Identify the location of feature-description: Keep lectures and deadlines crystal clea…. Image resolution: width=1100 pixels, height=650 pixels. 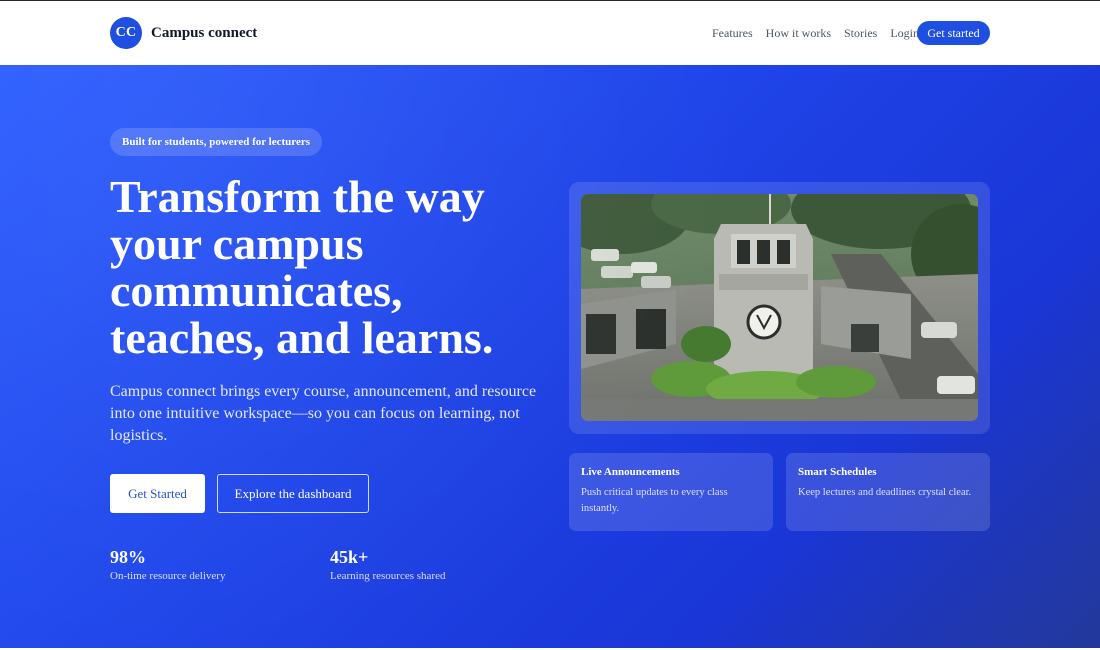
(885, 492).